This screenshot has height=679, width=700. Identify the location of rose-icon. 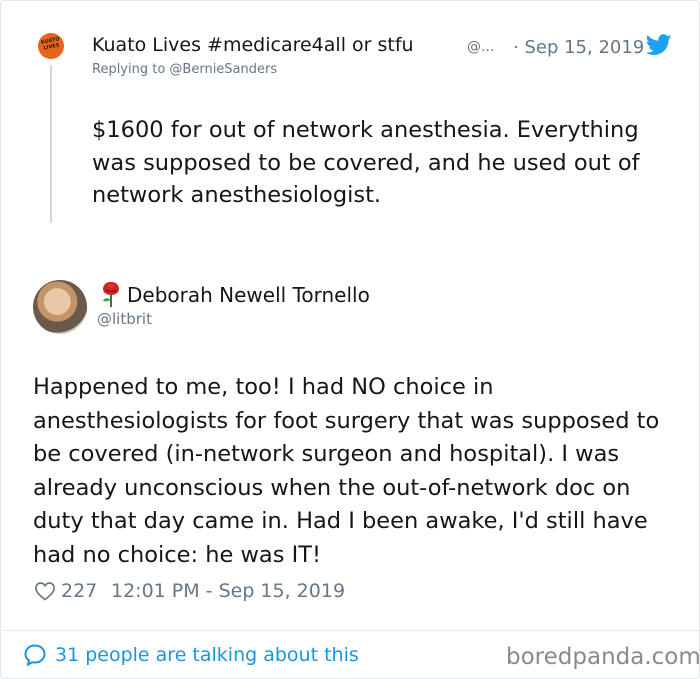
(111, 294).